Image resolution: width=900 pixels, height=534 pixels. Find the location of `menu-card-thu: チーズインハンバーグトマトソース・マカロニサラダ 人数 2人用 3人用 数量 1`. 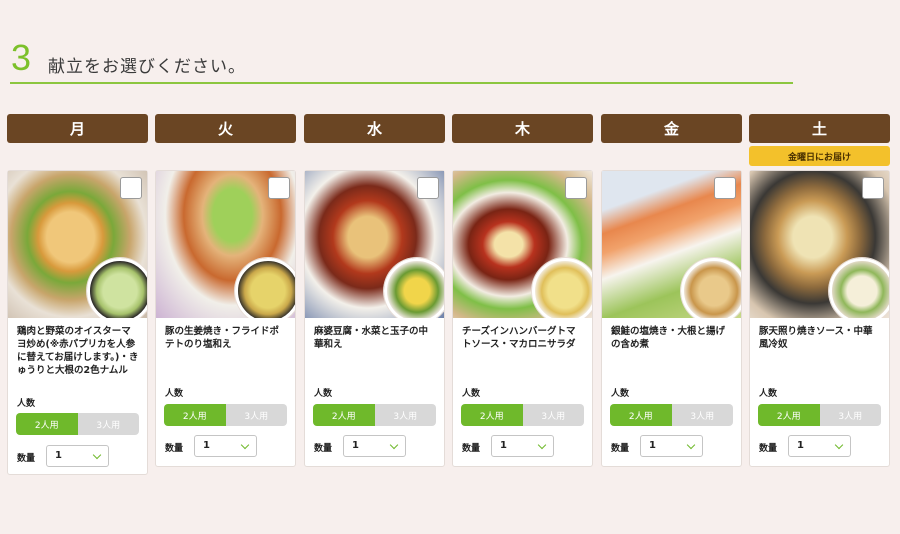

menu-card-thu: チーズインハンバーグトマトソース・マカロニサラダ 人数 2人用 3人用 数量 1 is located at coordinates (522, 318).